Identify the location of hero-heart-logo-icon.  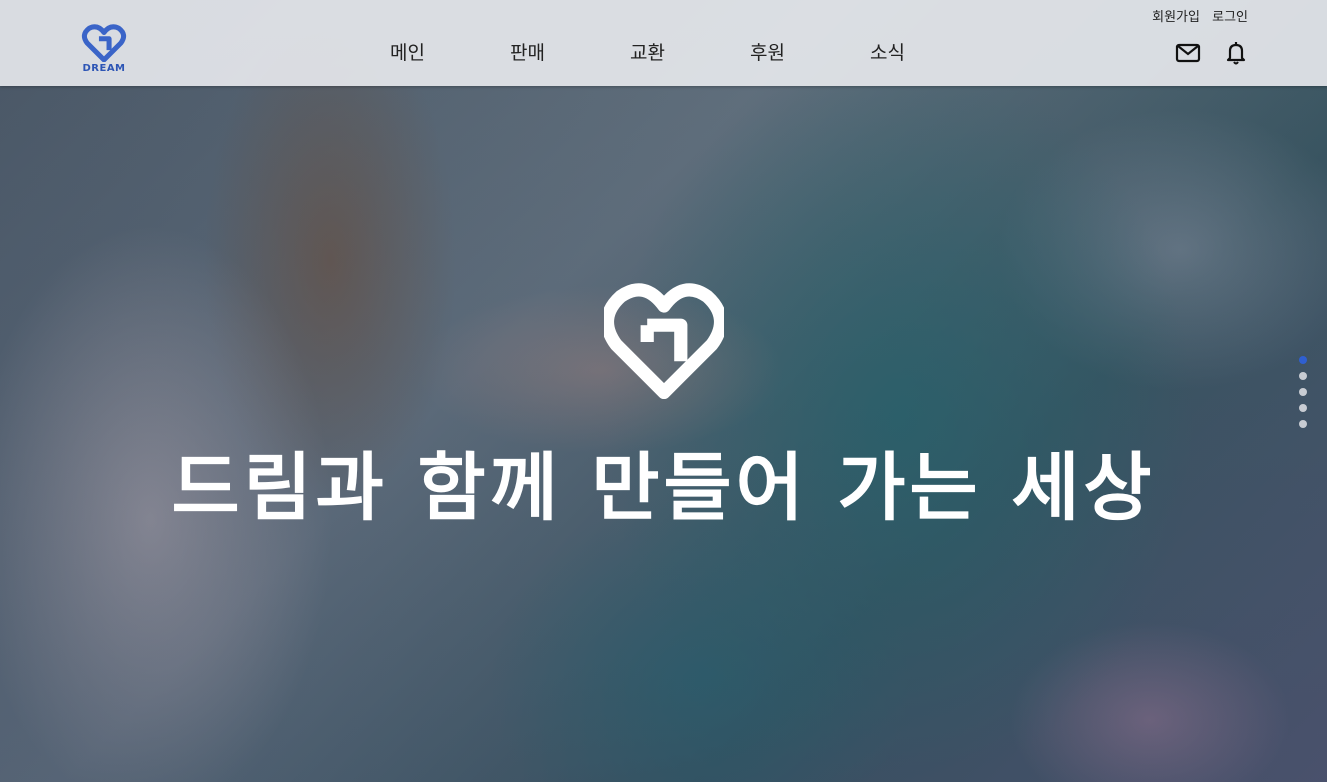
(664, 344).